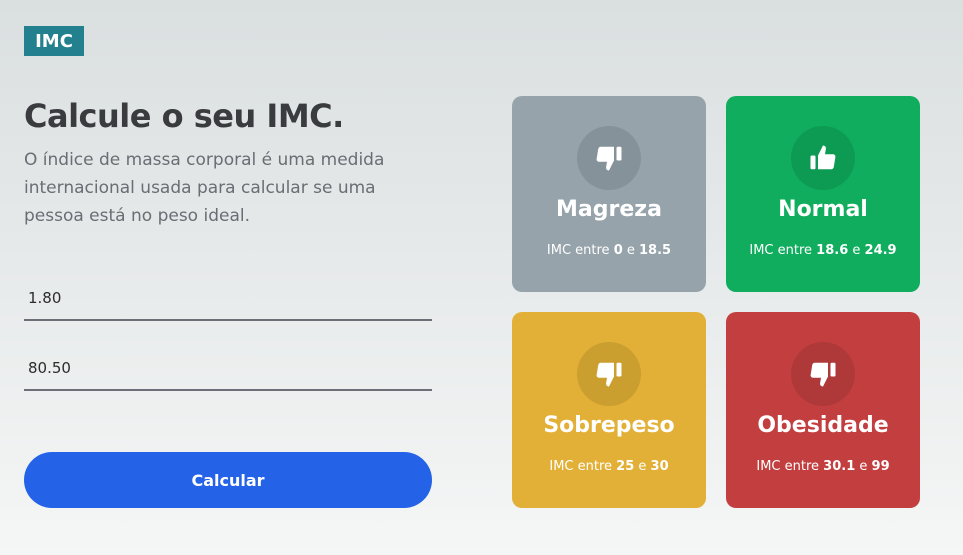  What do you see at coordinates (228, 369) in the screenshot?
I see `weight-input` at bounding box center [228, 369].